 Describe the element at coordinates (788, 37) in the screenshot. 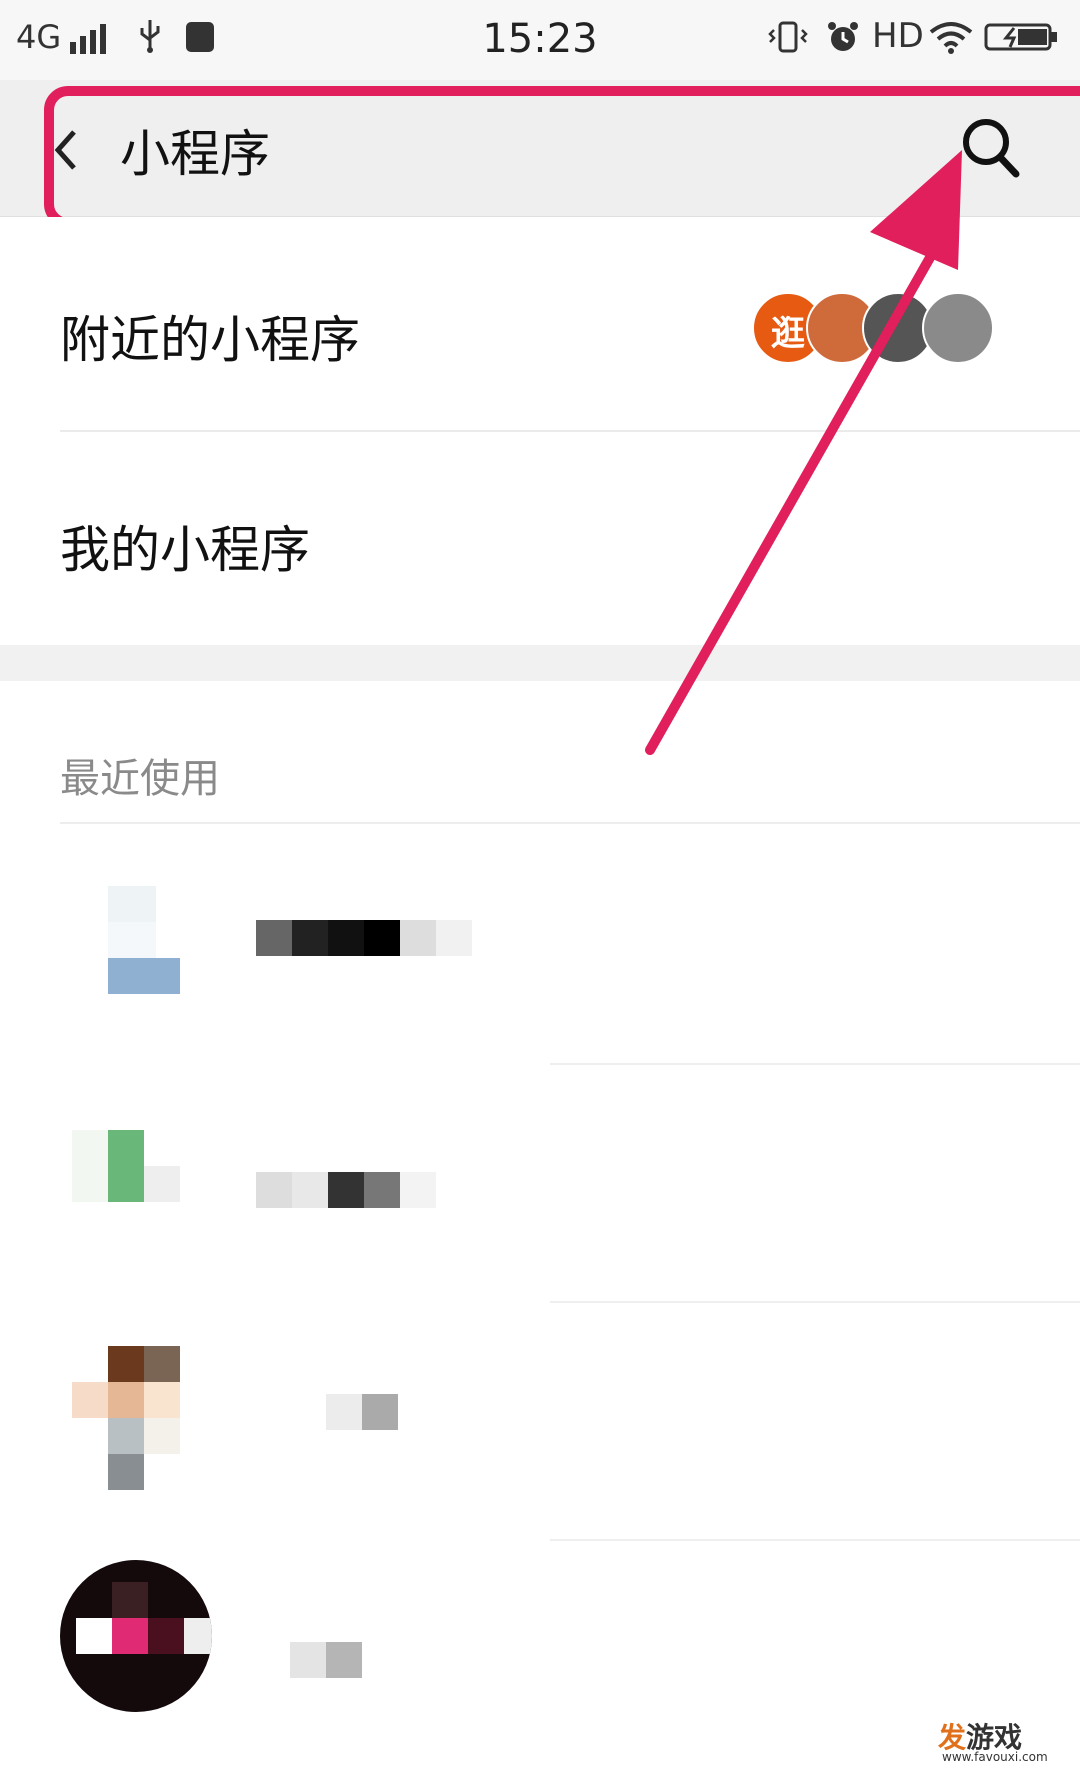

I see `vibrate-icon` at that location.